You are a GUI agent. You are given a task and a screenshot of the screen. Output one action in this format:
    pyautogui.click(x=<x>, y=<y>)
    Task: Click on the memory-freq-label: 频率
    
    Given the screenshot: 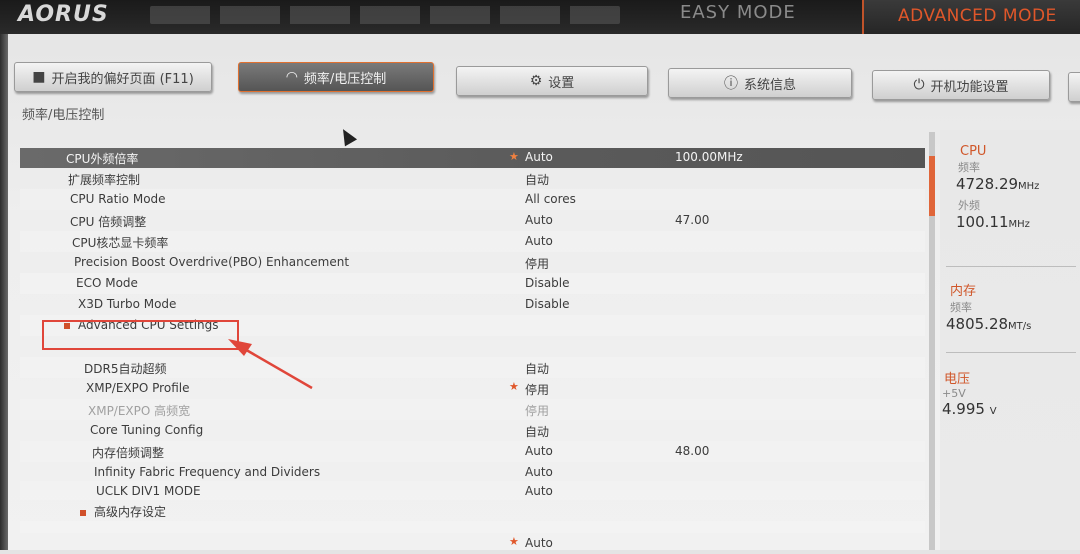 What is the action you would take?
    pyautogui.click(x=961, y=307)
    